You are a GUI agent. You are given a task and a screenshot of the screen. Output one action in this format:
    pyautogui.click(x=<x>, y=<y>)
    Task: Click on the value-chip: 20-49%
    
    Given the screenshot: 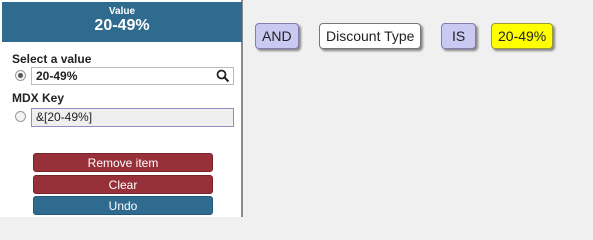 What is the action you would take?
    pyautogui.click(x=522, y=36)
    